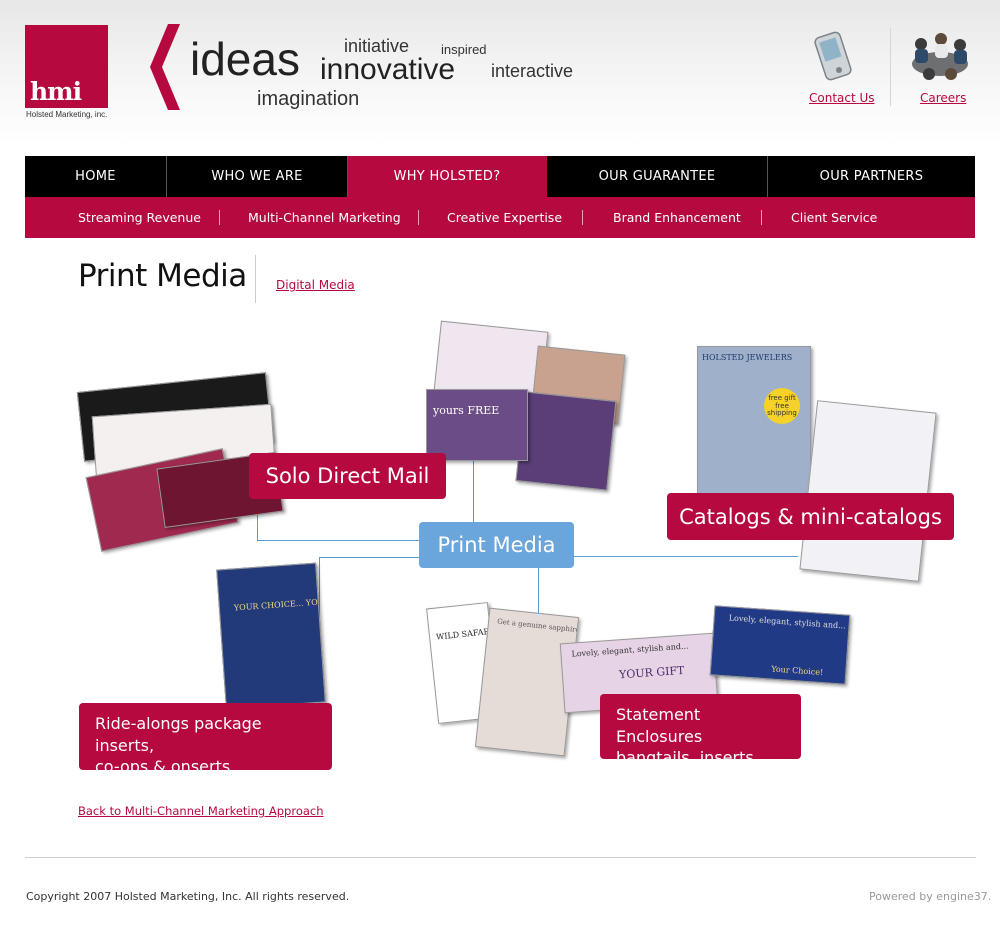  What do you see at coordinates (500, 857) in the screenshot?
I see `footer-divider` at bounding box center [500, 857].